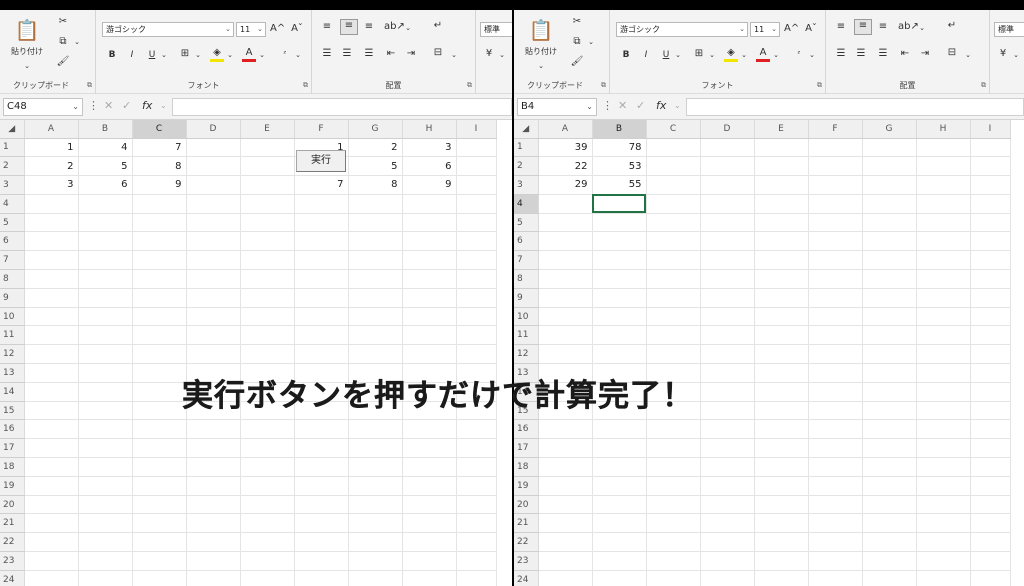 The image size is (1024, 586). I want to click on cell-C17, so click(673, 448).